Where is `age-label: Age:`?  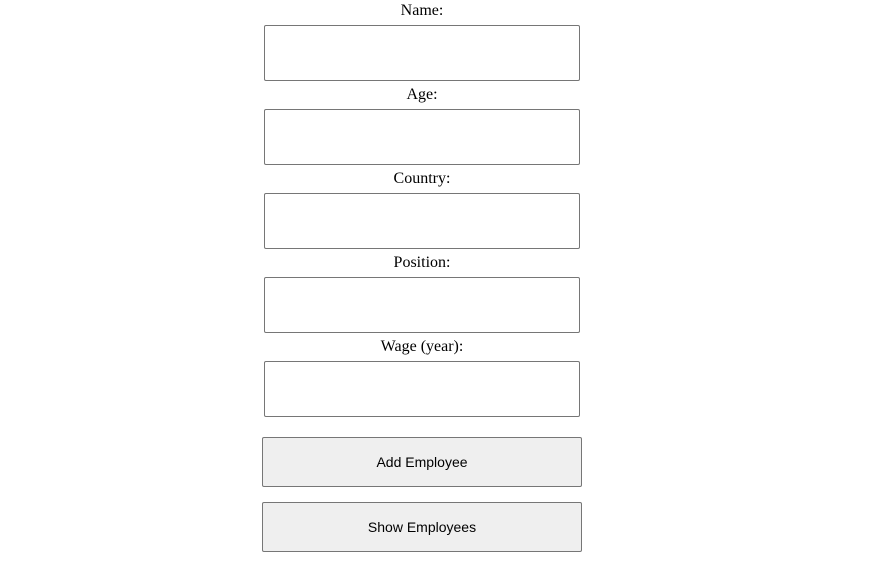 age-label: Age: is located at coordinates (422, 94).